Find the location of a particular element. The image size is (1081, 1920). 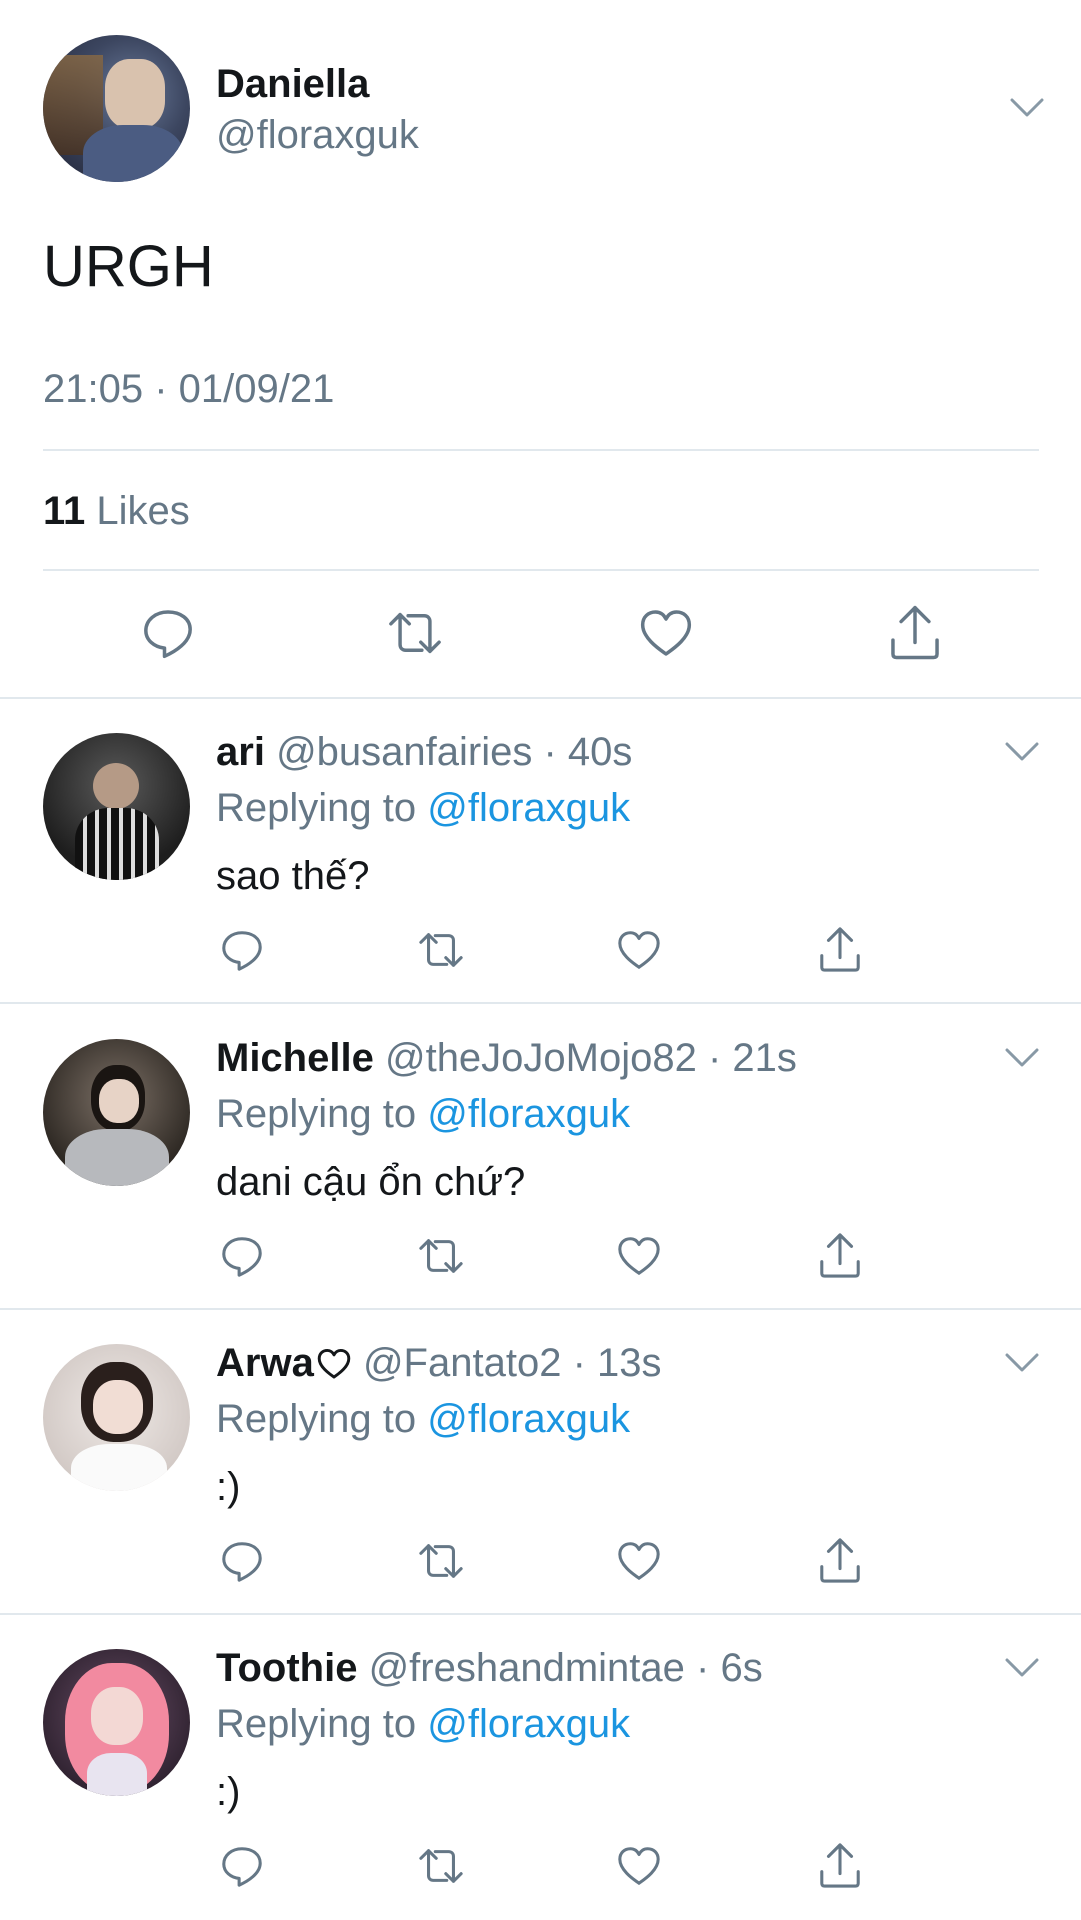

likes-stat: 11 Likes is located at coordinates (116, 511).